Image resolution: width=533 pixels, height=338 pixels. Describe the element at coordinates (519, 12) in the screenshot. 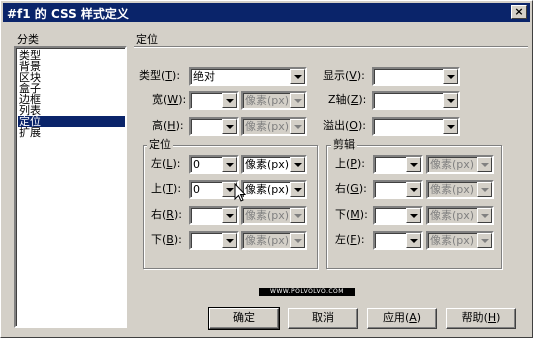

I see `close-button: ×` at that location.